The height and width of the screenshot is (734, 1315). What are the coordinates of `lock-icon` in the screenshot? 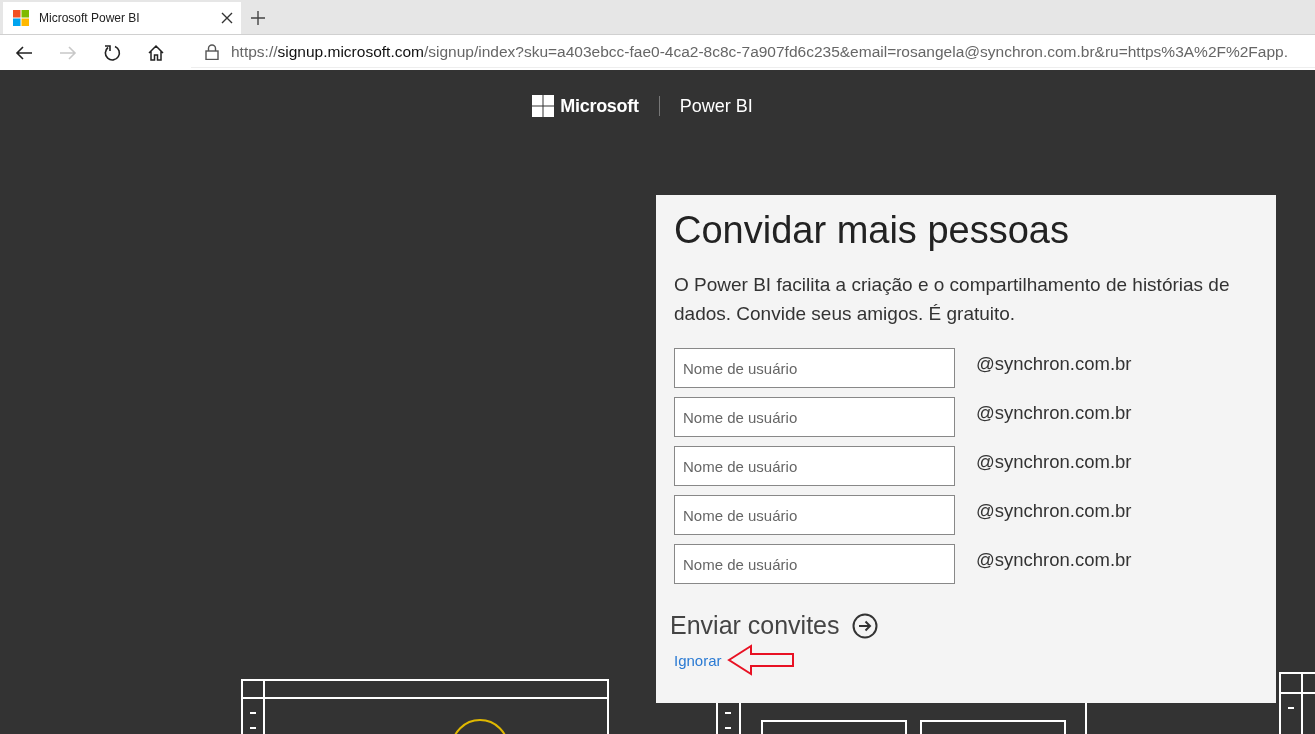 It's located at (212, 52).